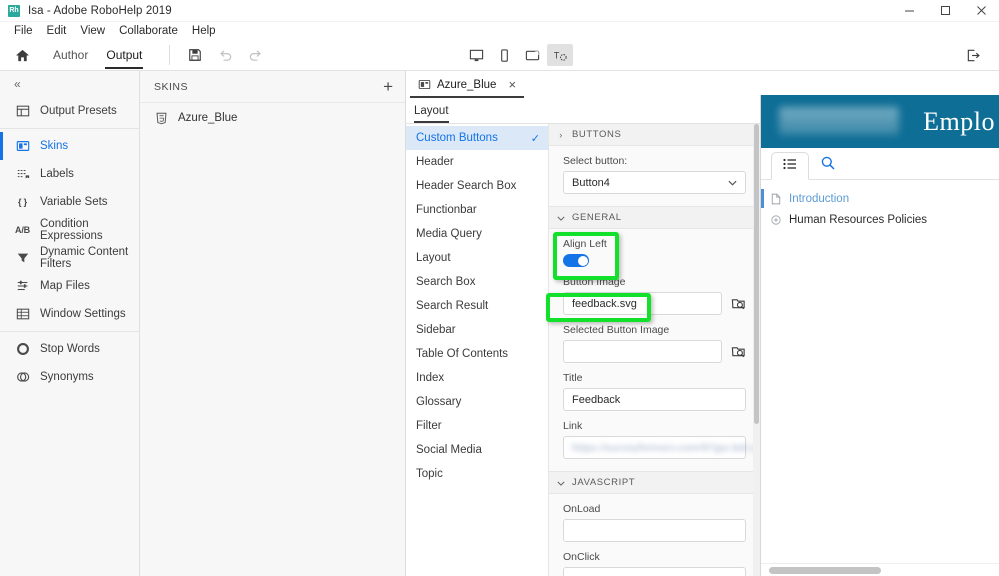  What do you see at coordinates (148, 31) in the screenshot?
I see `menu-collaborate: Collaborate` at bounding box center [148, 31].